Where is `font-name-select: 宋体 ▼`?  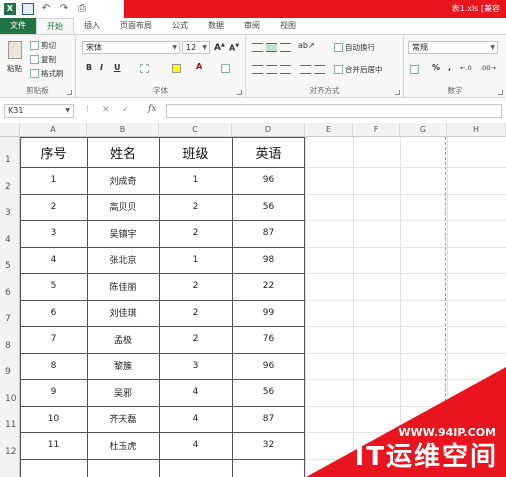 font-name-select: 宋体 ▼ is located at coordinates (131, 47).